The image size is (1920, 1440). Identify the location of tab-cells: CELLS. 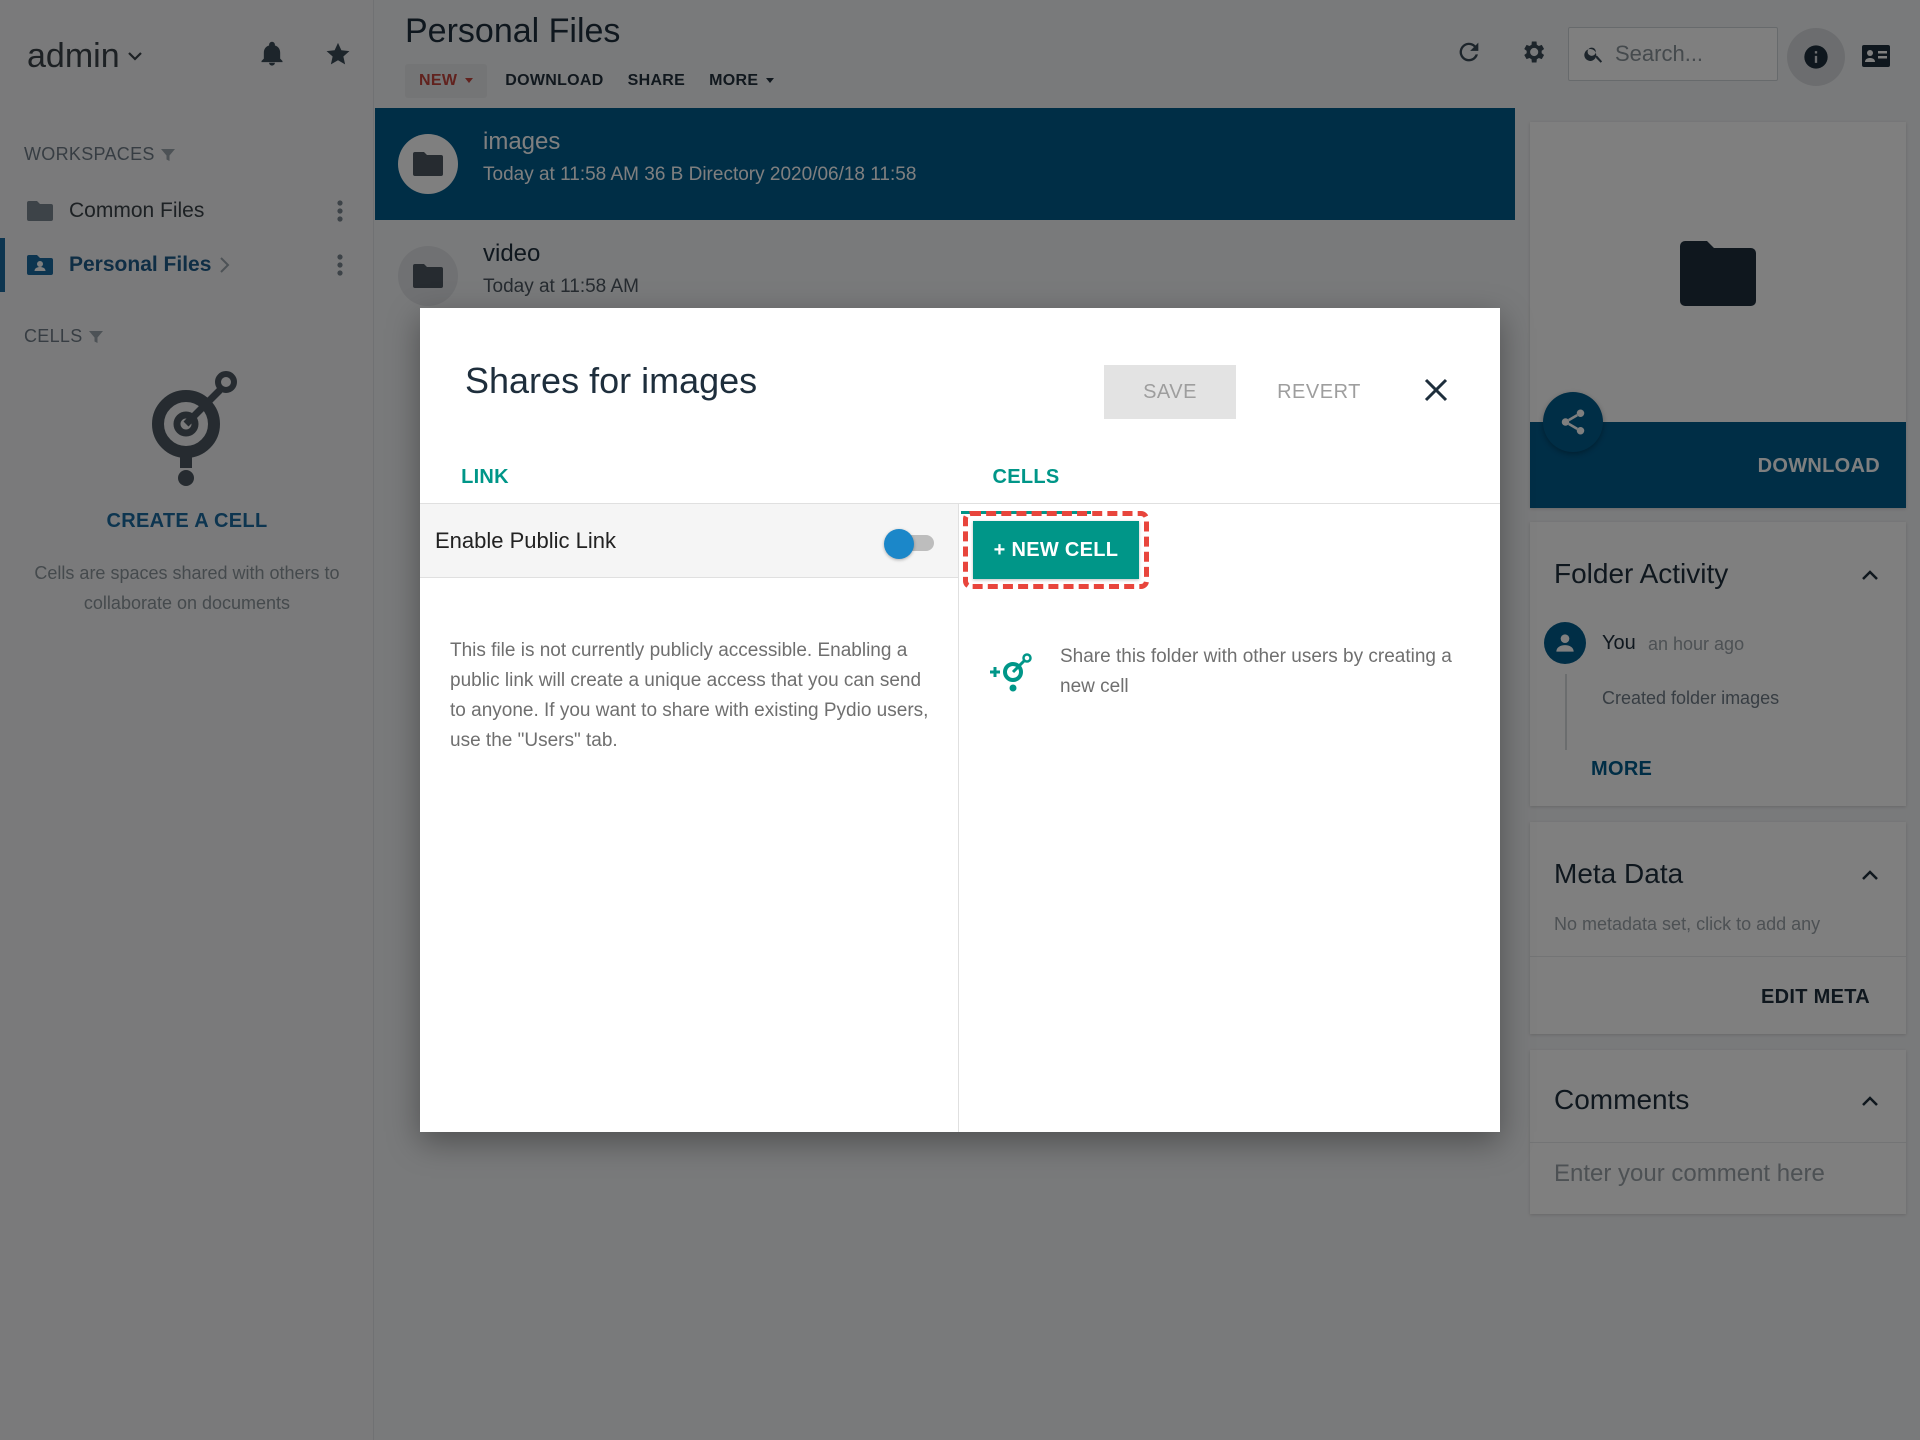
(1026, 490).